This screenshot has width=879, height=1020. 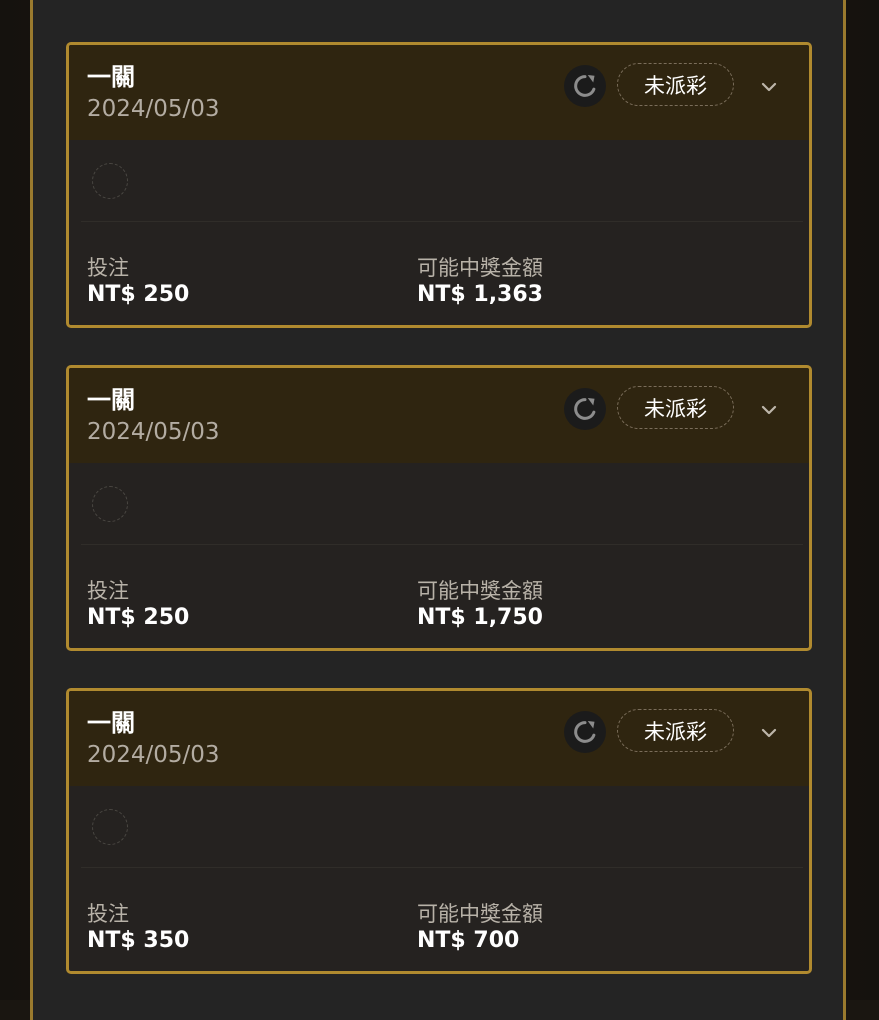 What do you see at coordinates (138, 940) in the screenshot?
I see `stake-amount: NT$ 350` at bounding box center [138, 940].